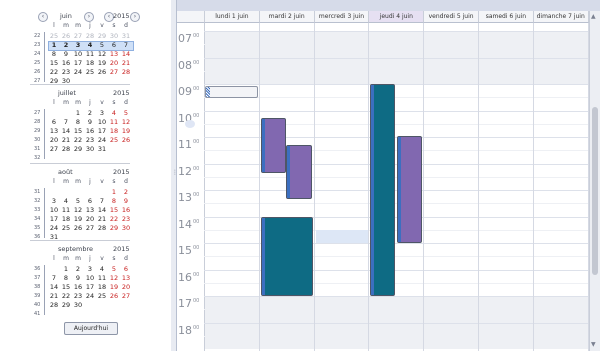  I want to click on week-number: 30, so click(39, 140).